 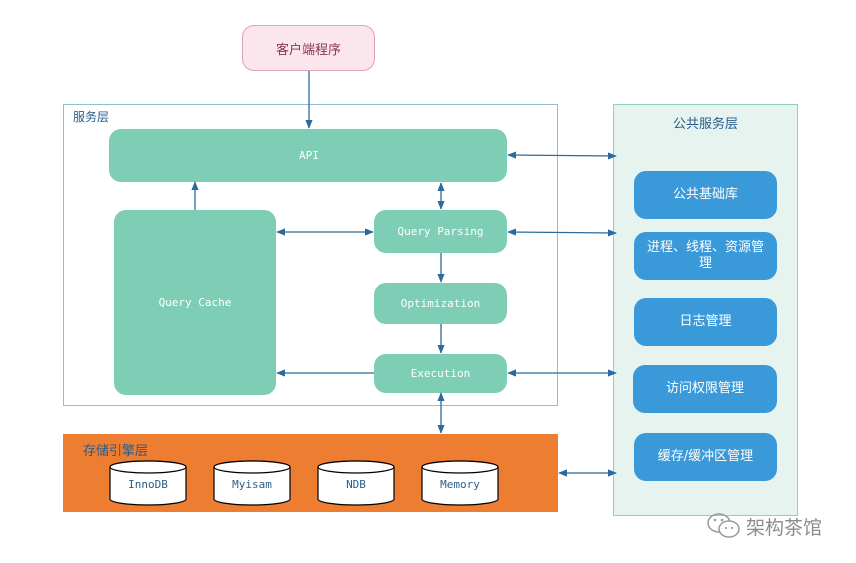 I want to click on storage-engine-layer: 存储引擎层, so click(x=310, y=473).